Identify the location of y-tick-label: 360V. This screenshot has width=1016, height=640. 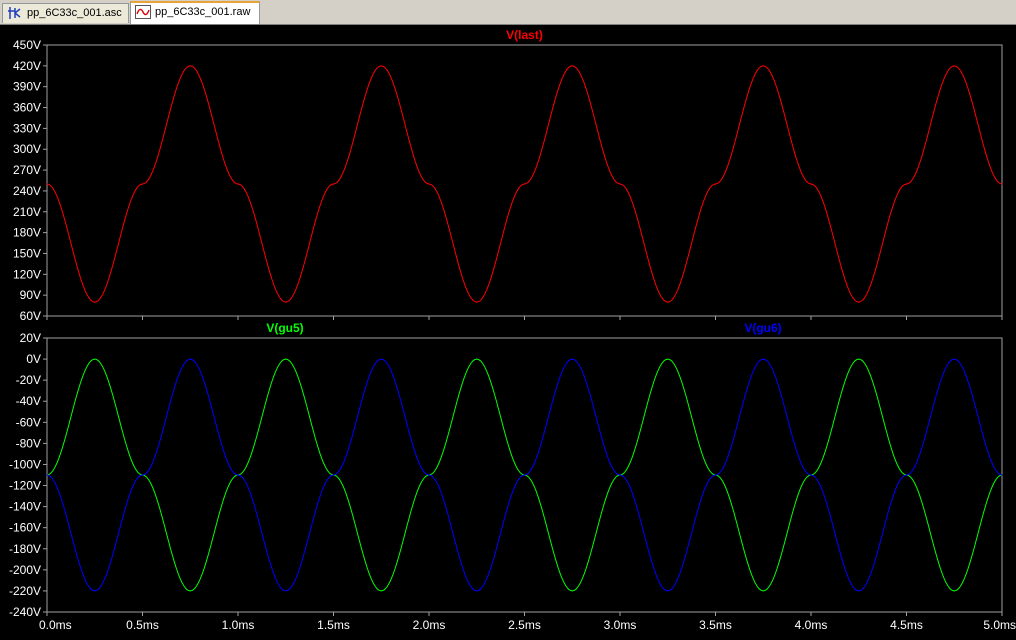
(27, 108).